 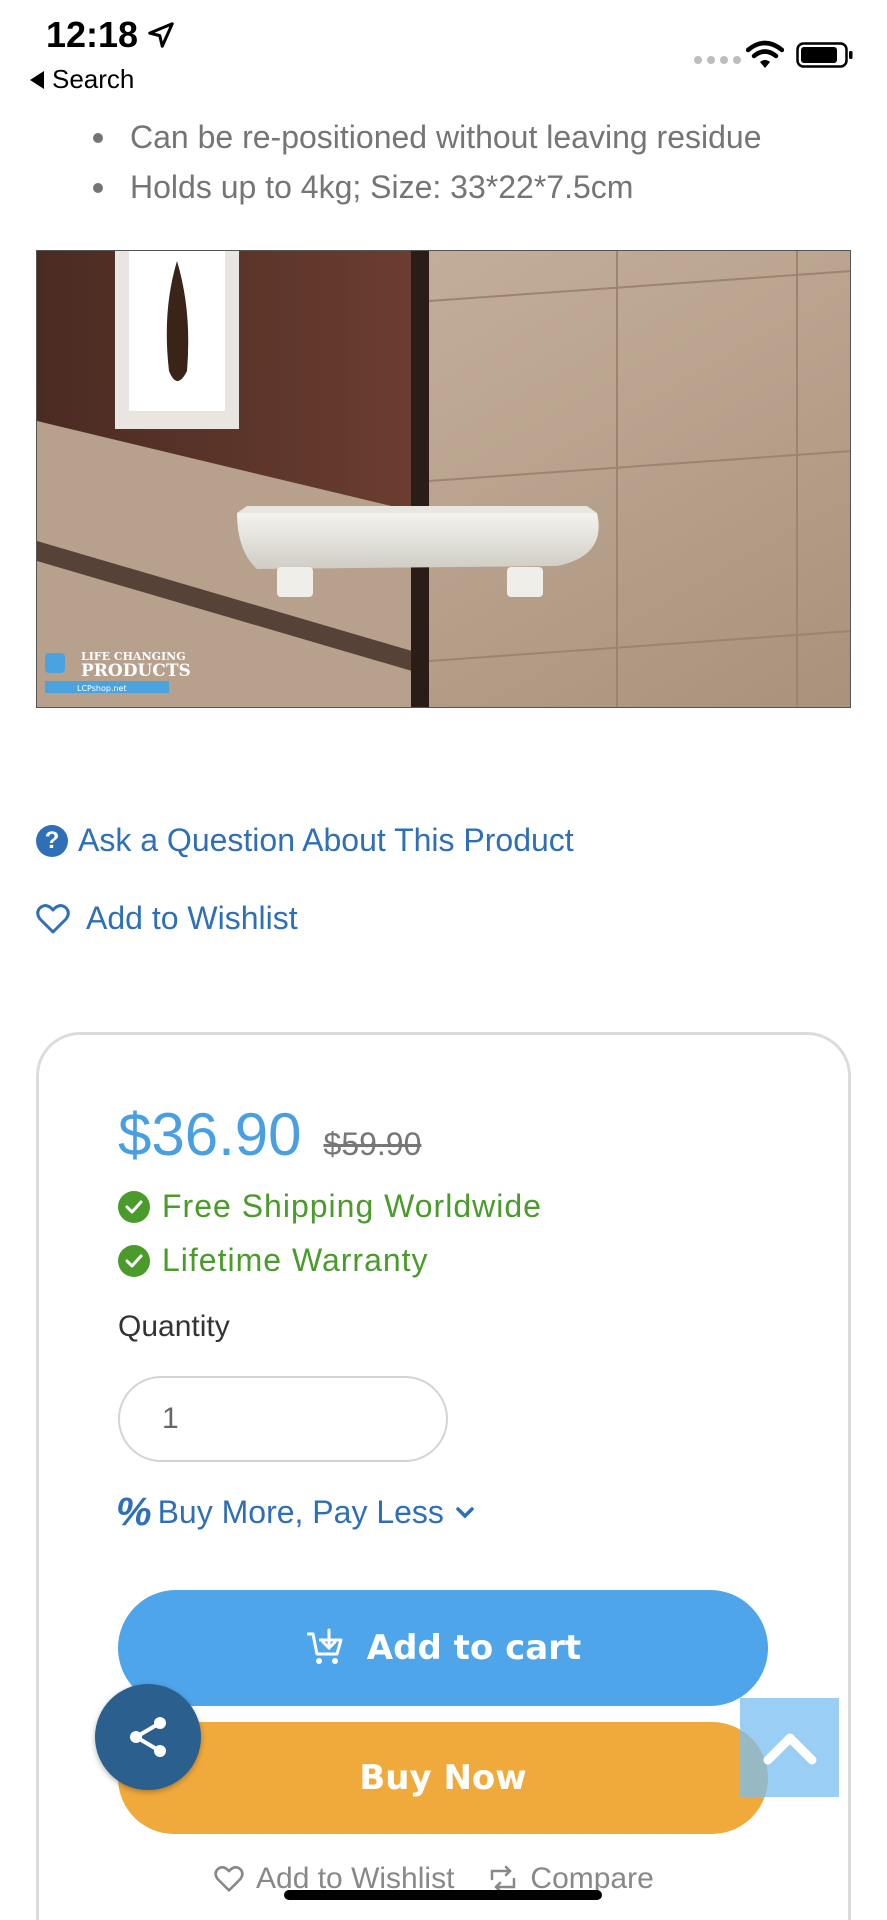 I want to click on back-to-search-button: Search, so click(x=82, y=79).